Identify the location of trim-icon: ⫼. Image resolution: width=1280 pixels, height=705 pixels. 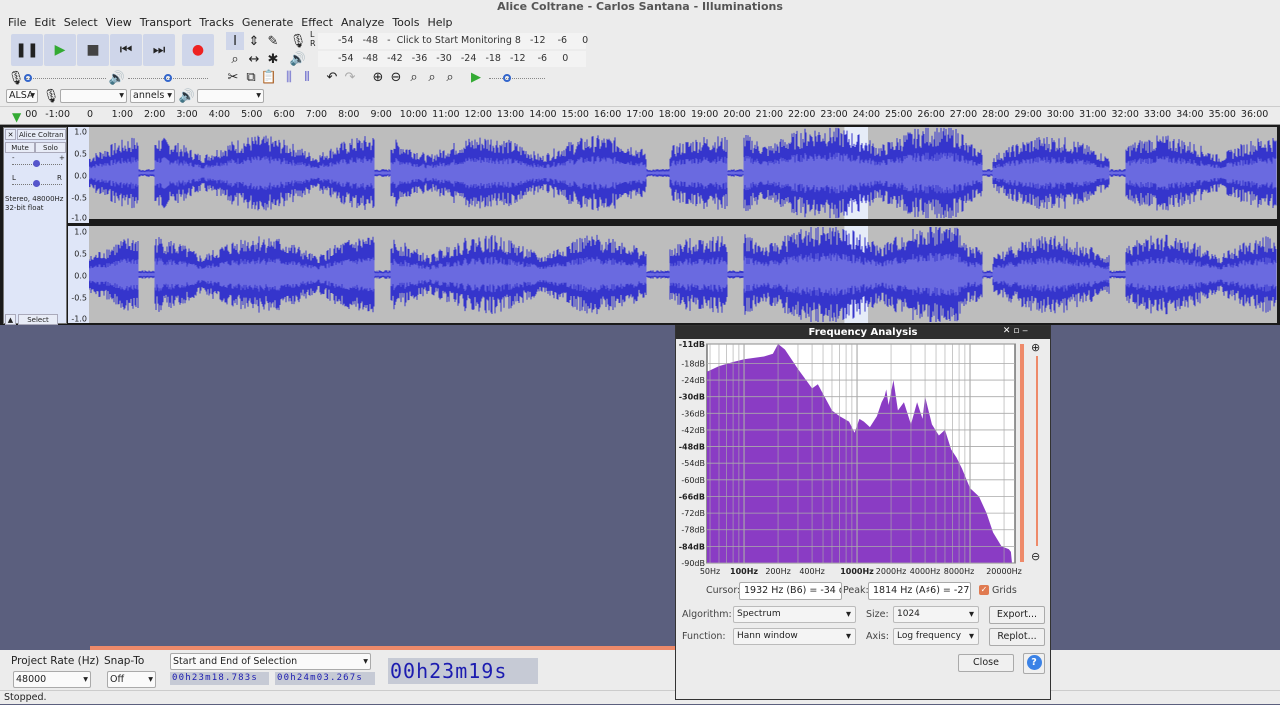
(289, 77).